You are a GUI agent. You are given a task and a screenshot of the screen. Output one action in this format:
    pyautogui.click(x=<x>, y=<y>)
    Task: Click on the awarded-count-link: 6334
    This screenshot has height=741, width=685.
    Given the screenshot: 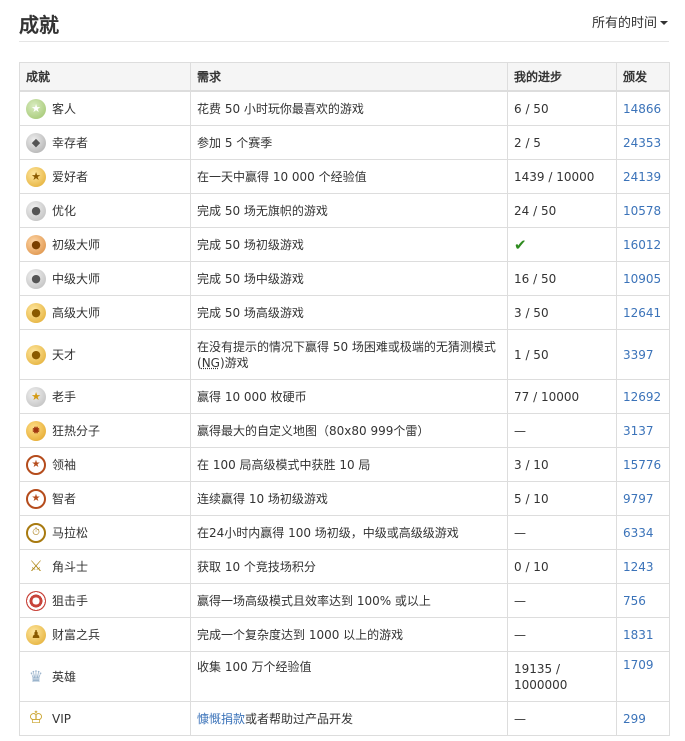 What is the action you would take?
    pyautogui.click(x=638, y=533)
    